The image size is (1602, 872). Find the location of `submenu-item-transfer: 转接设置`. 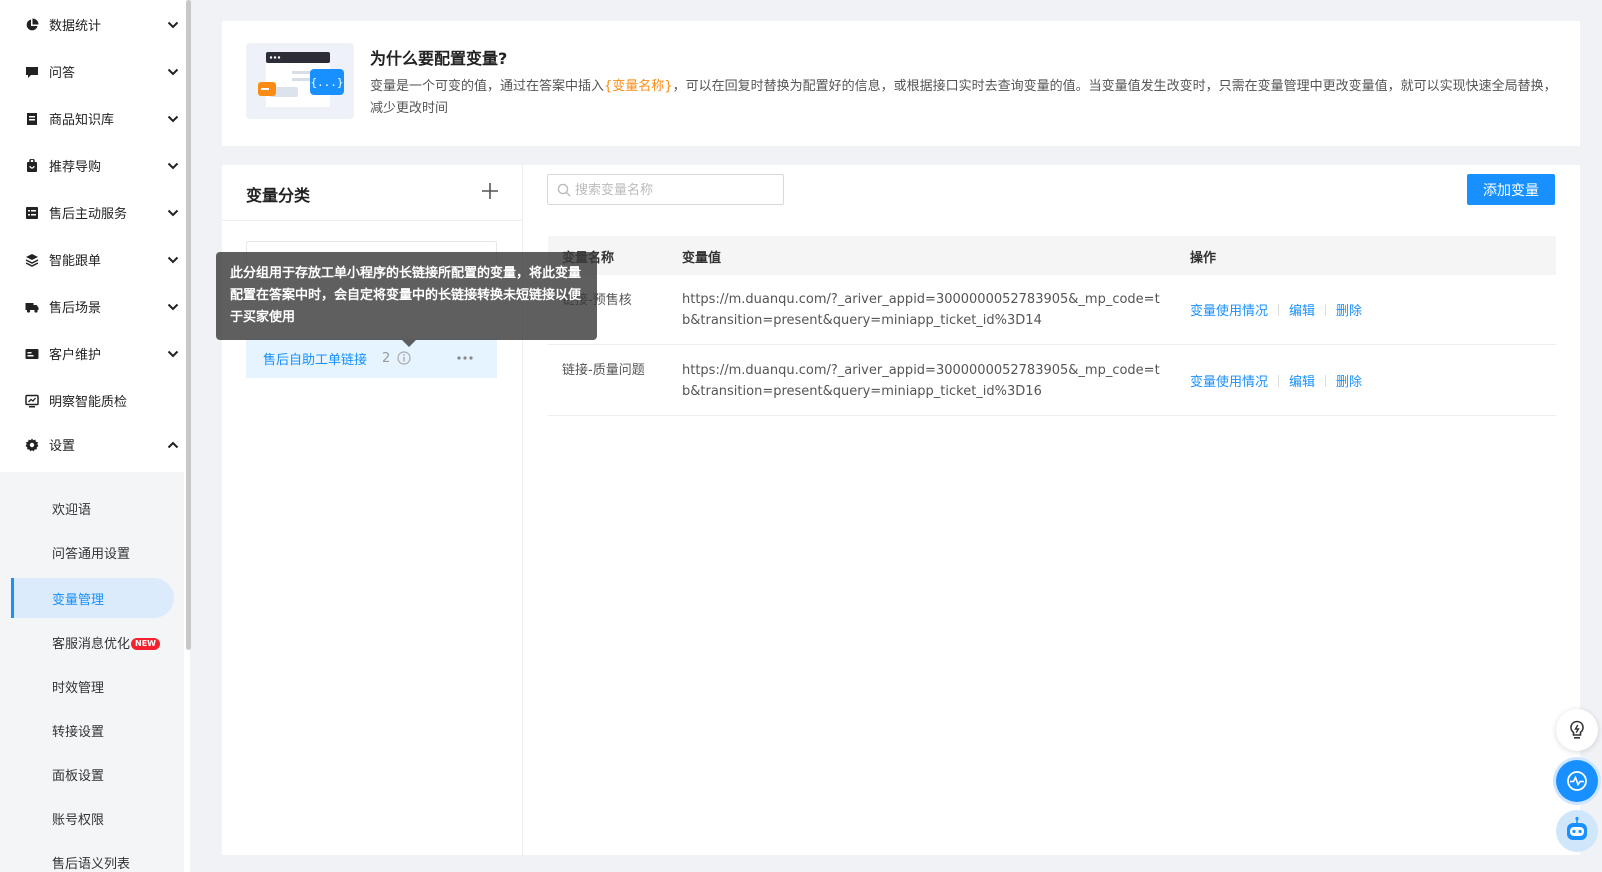

submenu-item-transfer: 转接设置 is located at coordinates (92, 730).